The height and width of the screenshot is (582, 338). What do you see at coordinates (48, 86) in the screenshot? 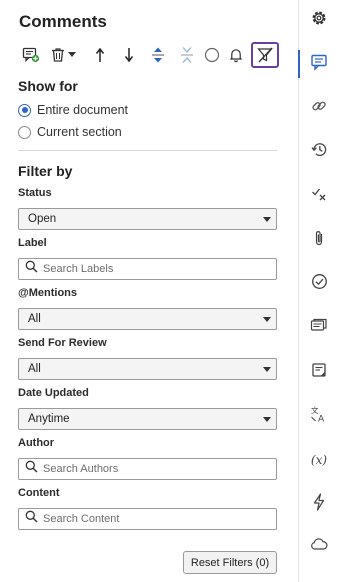
I see `show-for-heading: Show for` at bounding box center [48, 86].